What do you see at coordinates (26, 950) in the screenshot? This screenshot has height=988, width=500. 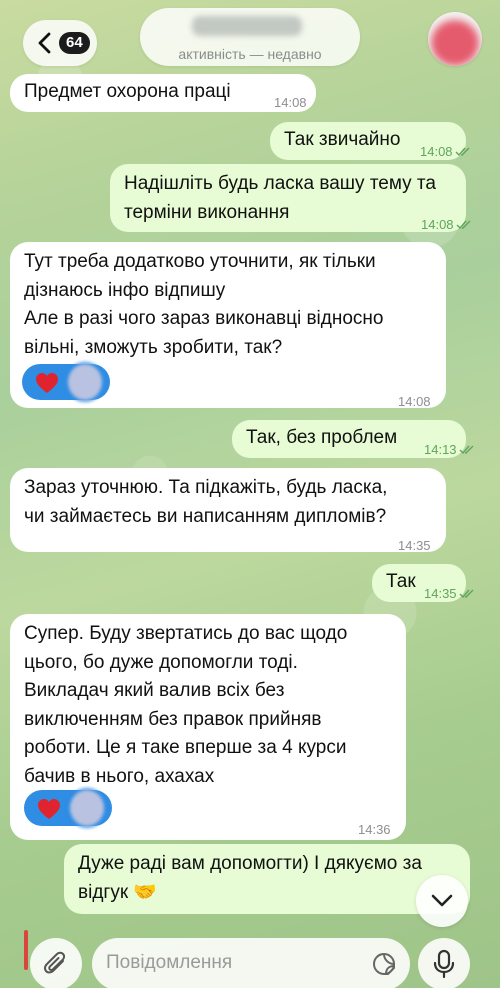 I see `composer-accent` at bounding box center [26, 950].